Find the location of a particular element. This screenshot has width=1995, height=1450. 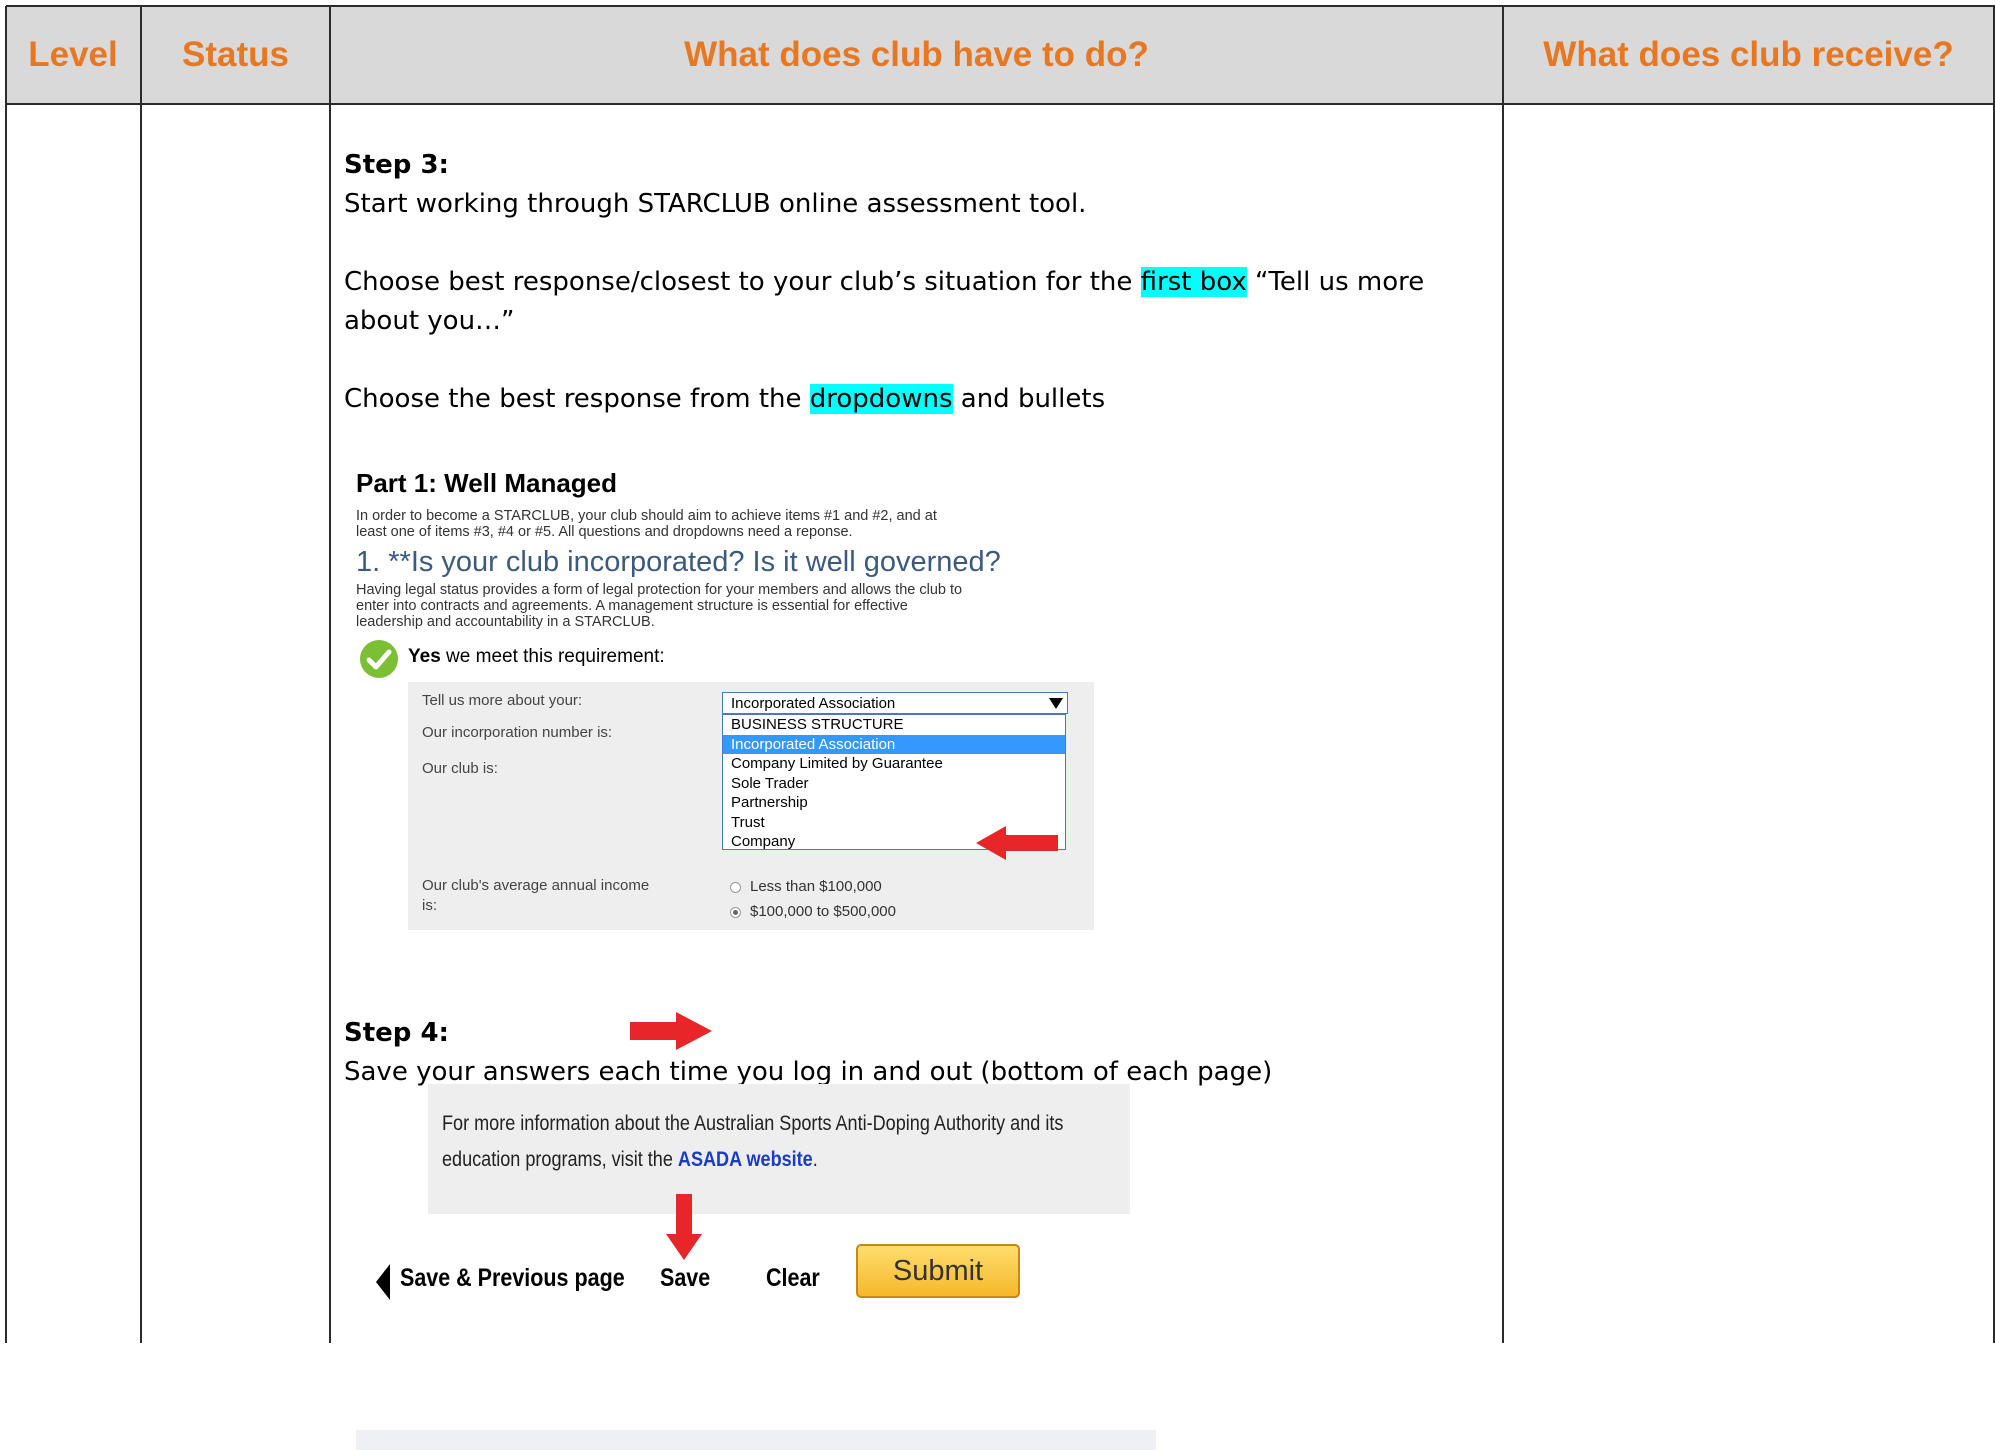

header-status: Status is located at coordinates (235, 54).